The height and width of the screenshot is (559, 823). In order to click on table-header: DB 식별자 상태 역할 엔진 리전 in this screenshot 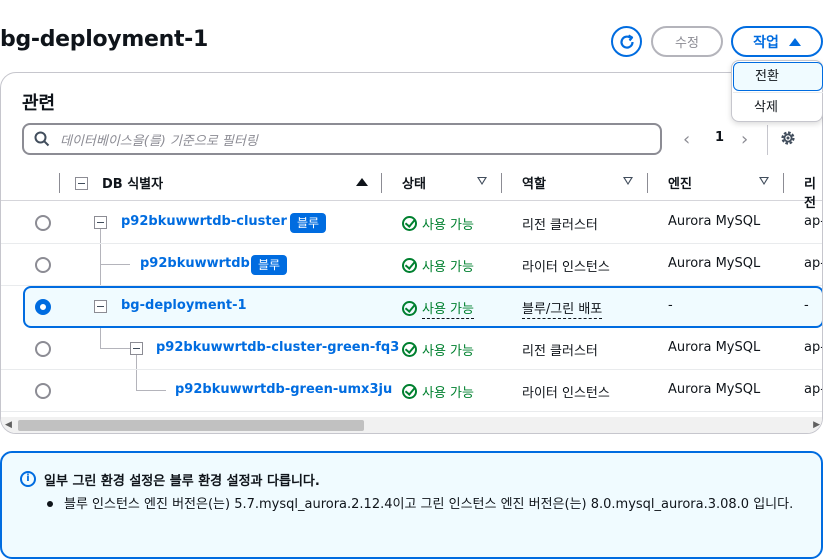, I will do `click(411, 188)`.